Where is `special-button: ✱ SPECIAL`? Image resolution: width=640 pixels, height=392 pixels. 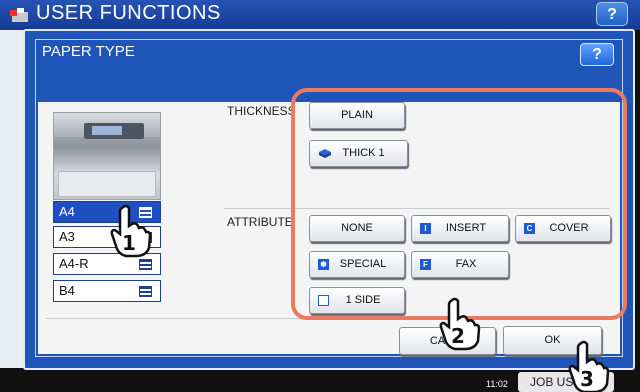
special-button: ✱ SPECIAL is located at coordinates (357, 264).